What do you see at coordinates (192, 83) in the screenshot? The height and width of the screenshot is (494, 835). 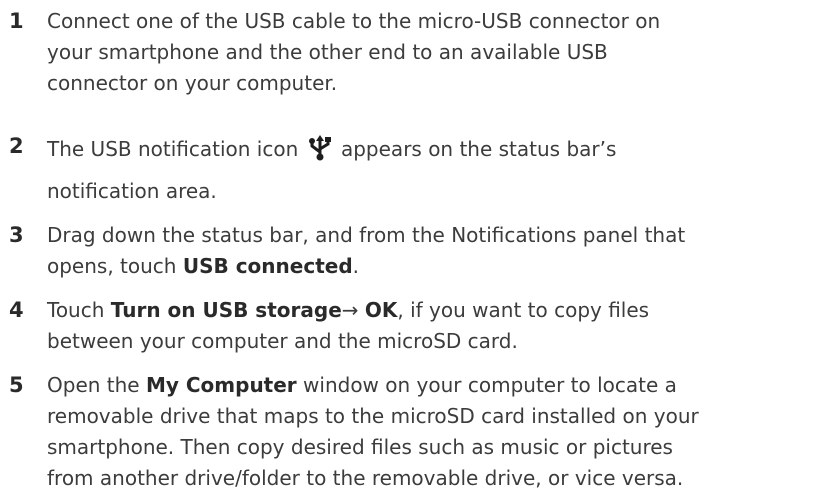 I see `step-line: connector on your computer.` at bounding box center [192, 83].